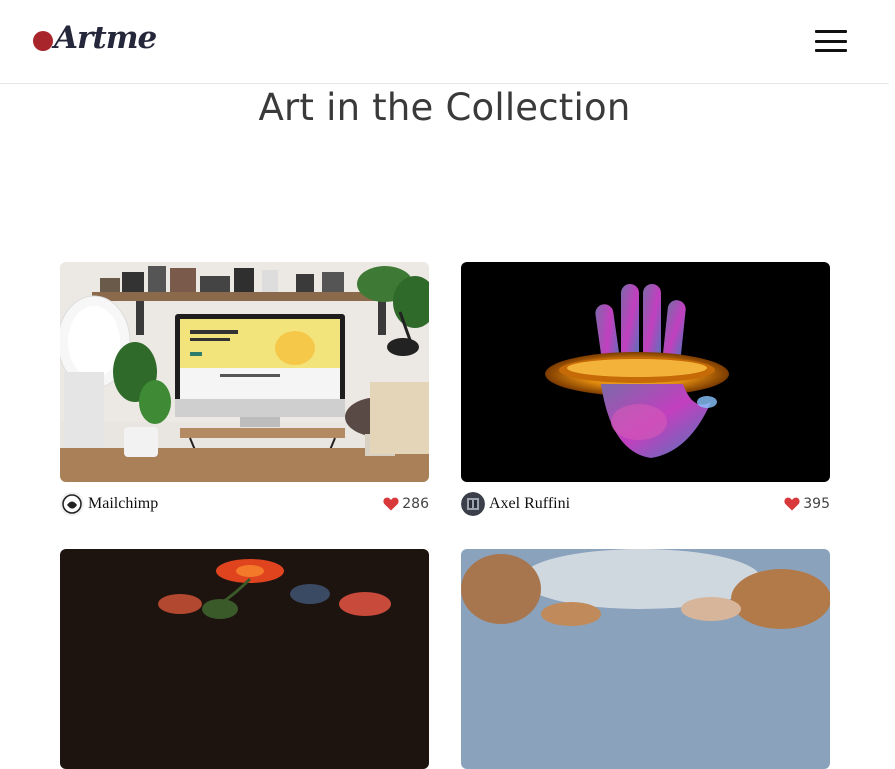 Image resolution: width=895 pixels, height=769 pixels. Describe the element at coordinates (105, 38) in the screenshot. I see `logo-text: Artme` at that location.